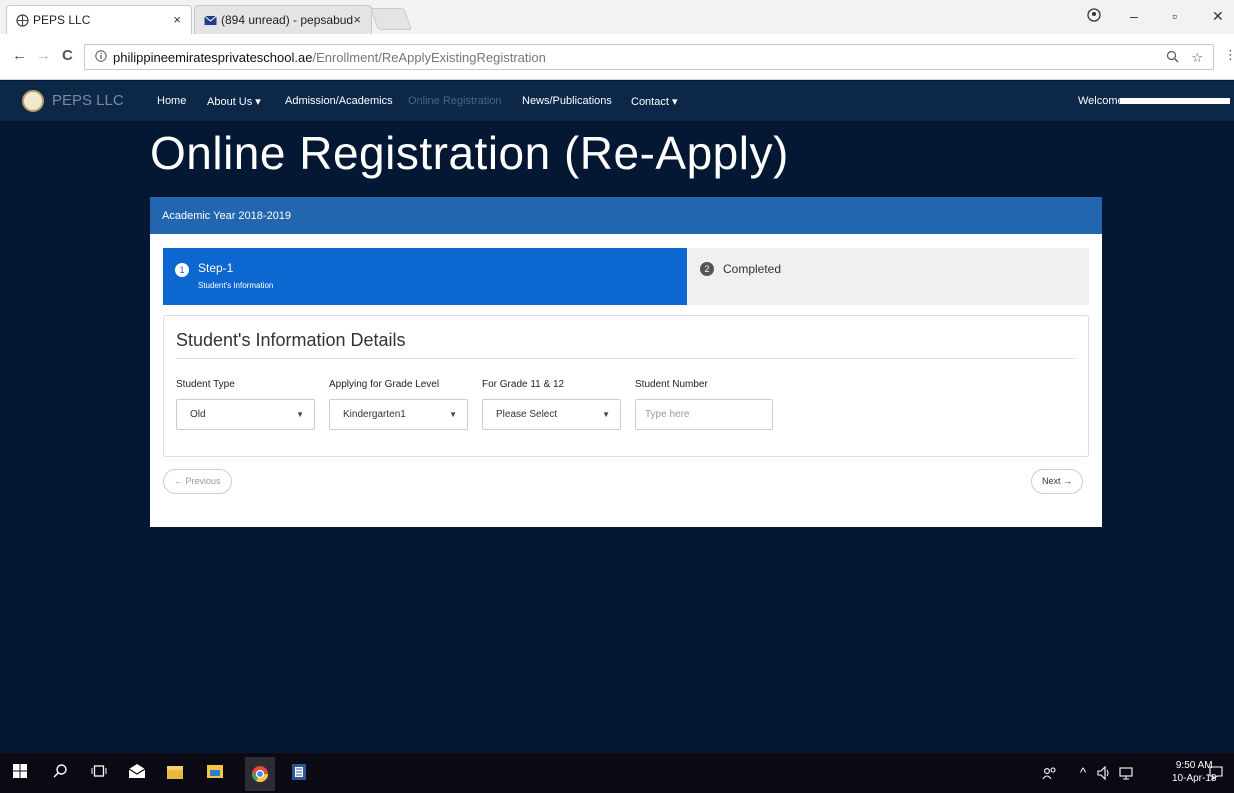 This screenshot has width=1234, height=793. What do you see at coordinates (205, 384) in the screenshot?
I see `student-type-label: Student Type` at bounding box center [205, 384].